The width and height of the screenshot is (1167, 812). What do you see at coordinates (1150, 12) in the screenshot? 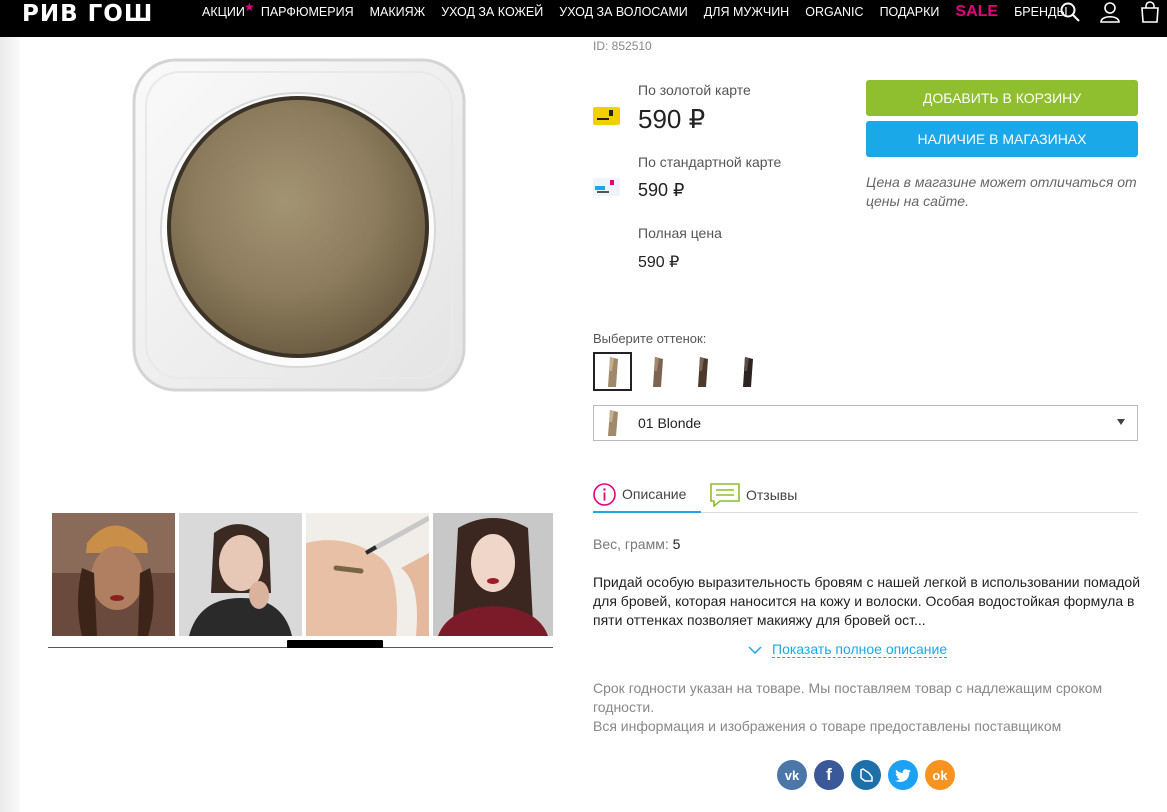
I see `cart-icon` at bounding box center [1150, 12].